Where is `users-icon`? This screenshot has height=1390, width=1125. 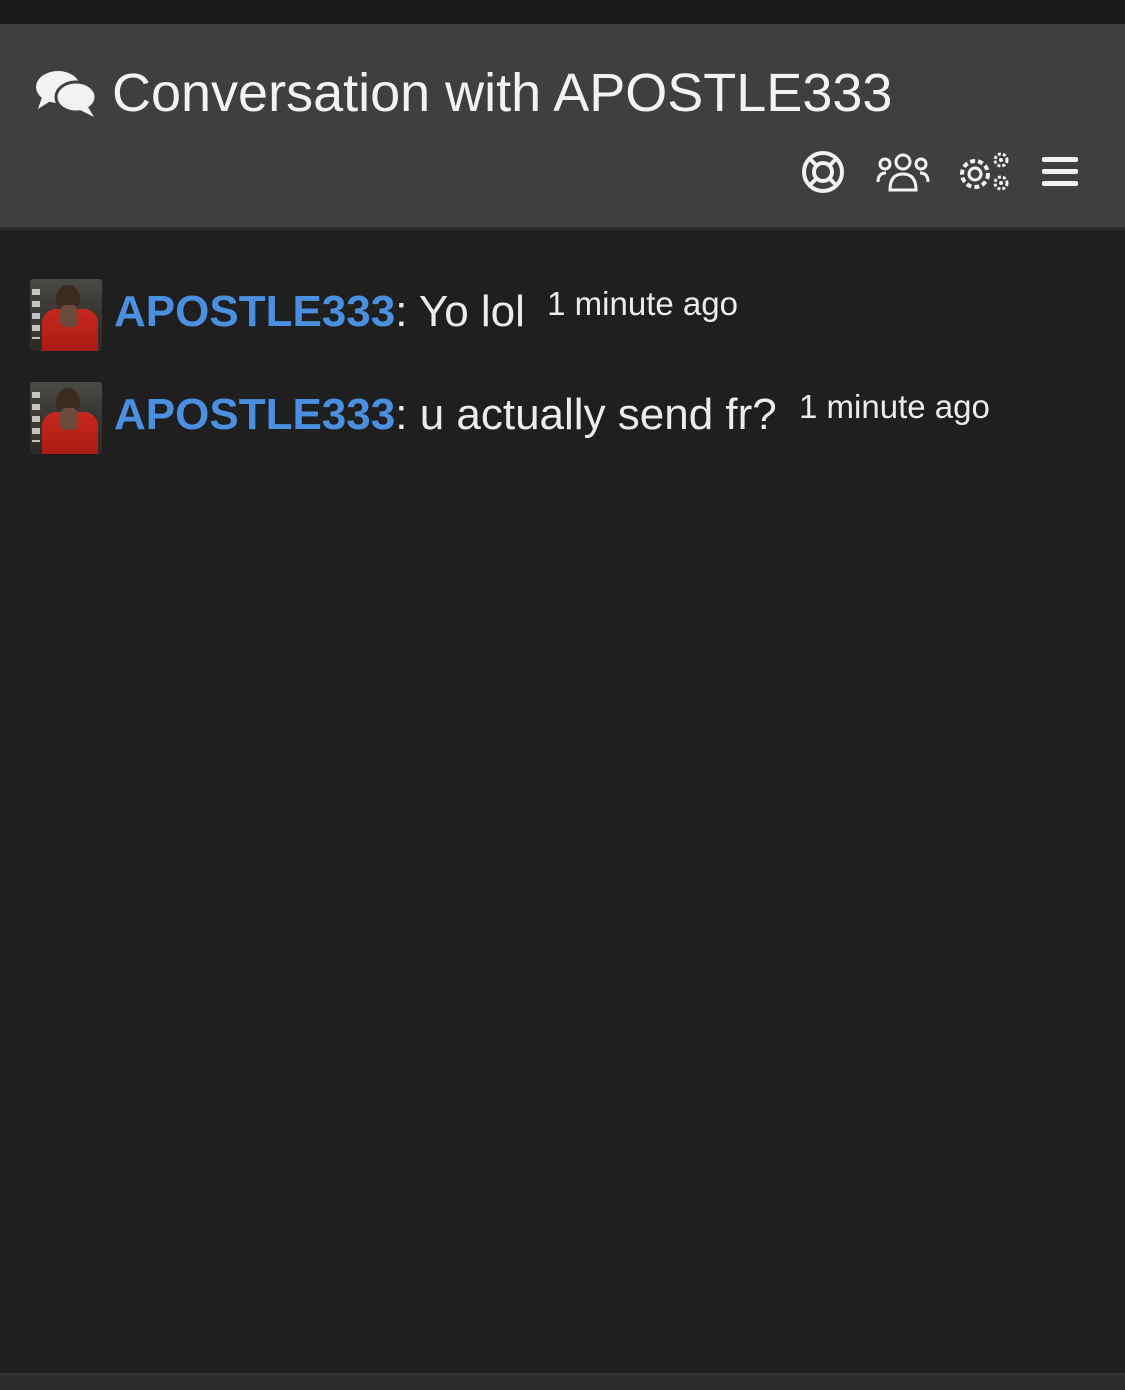
users-icon is located at coordinates (903, 174).